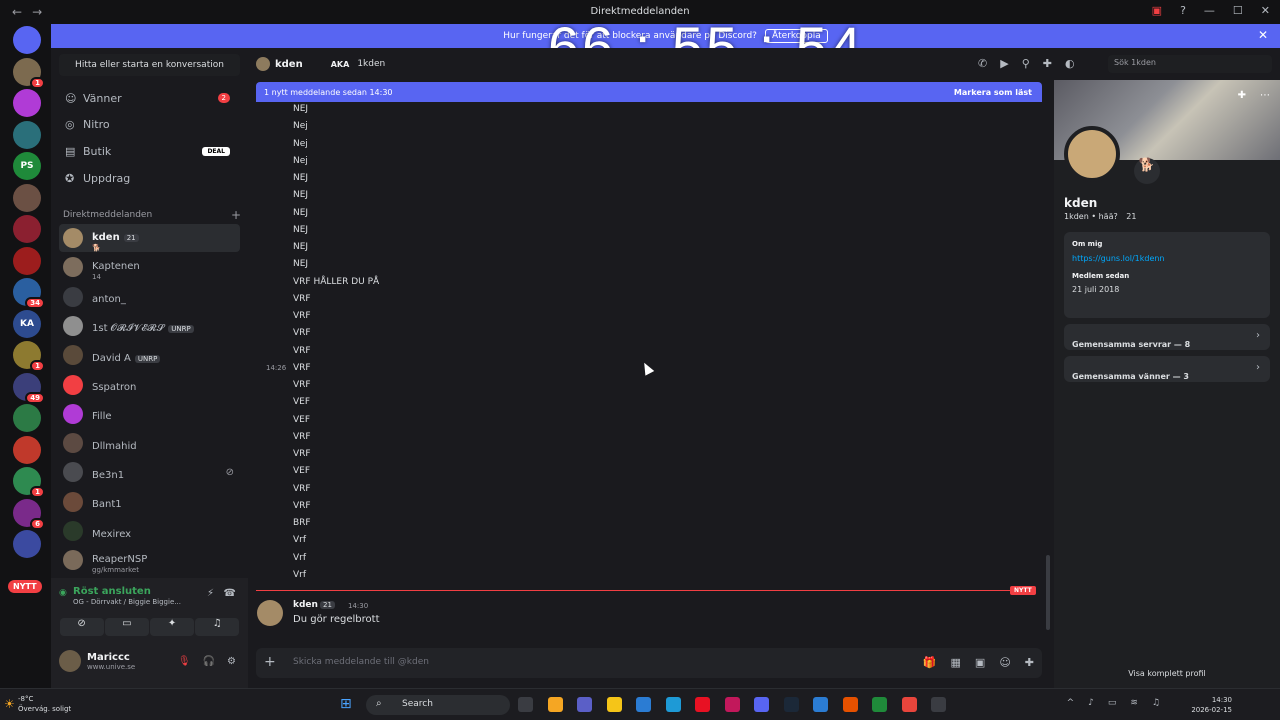  What do you see at coordinates (1029, 662) in the screenshot?
I see `apps-icon: ✚` at bounding box center [1029, 662].